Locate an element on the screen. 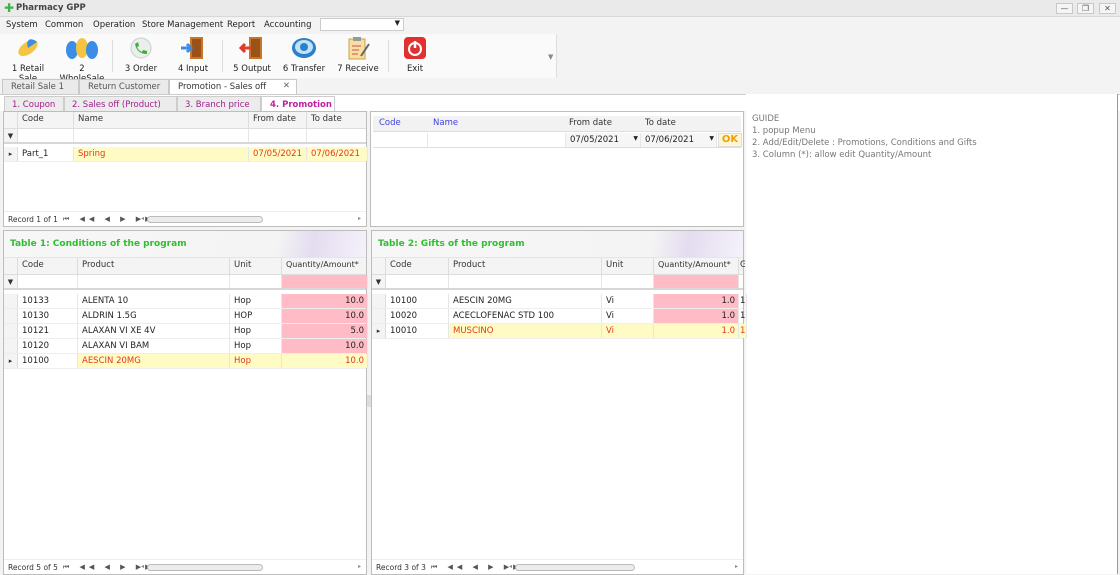 The image size is (1120, 575). pills-icon is located at coordinates (82, 48).